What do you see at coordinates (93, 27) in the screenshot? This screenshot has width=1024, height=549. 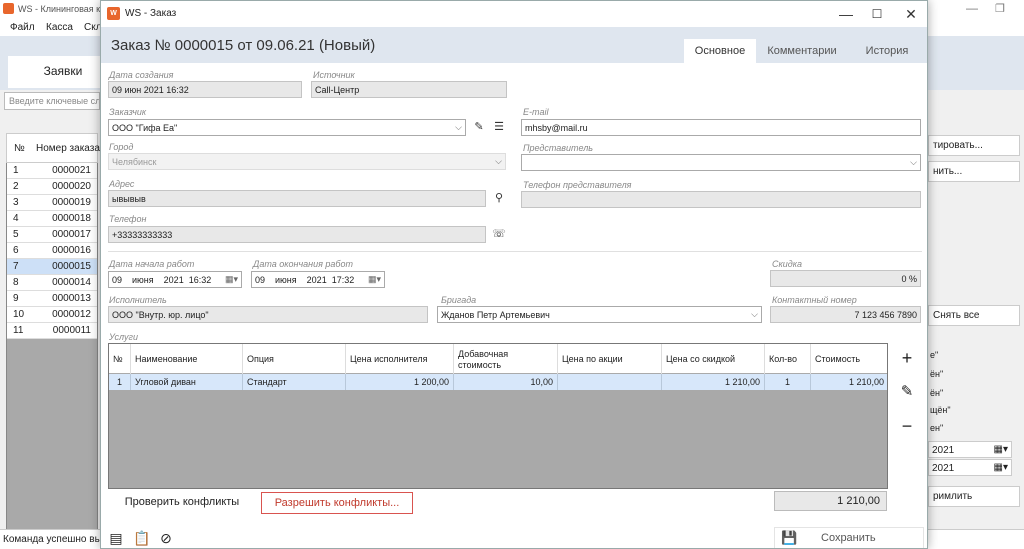 I see `menu-warehouse: Скл` at bounding box center [93, 27].